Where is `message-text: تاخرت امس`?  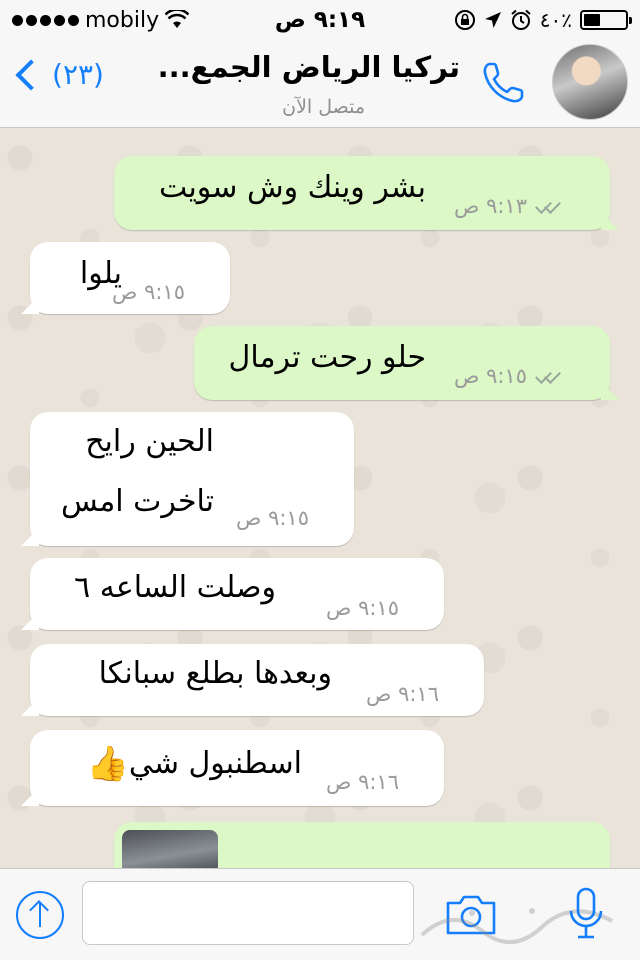
message-text: تاخرت امس is located at coordinates (137, 501).